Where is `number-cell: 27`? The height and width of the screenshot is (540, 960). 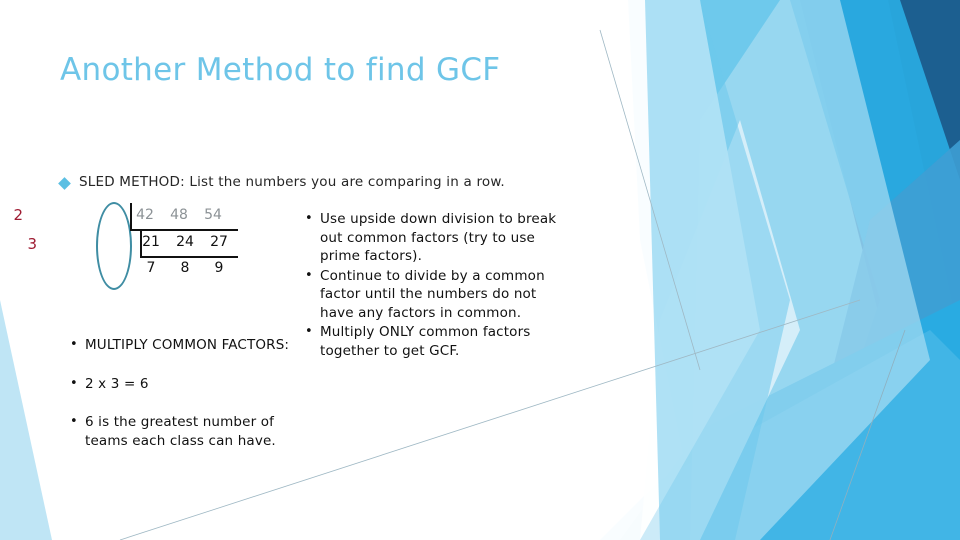
number-cell: 27 is located at coordinates (219, 242).